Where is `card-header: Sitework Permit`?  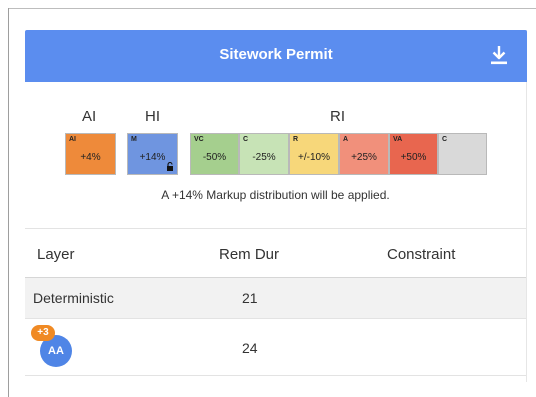 card-header: Sitework Permit is located at coordinates (276, 56).